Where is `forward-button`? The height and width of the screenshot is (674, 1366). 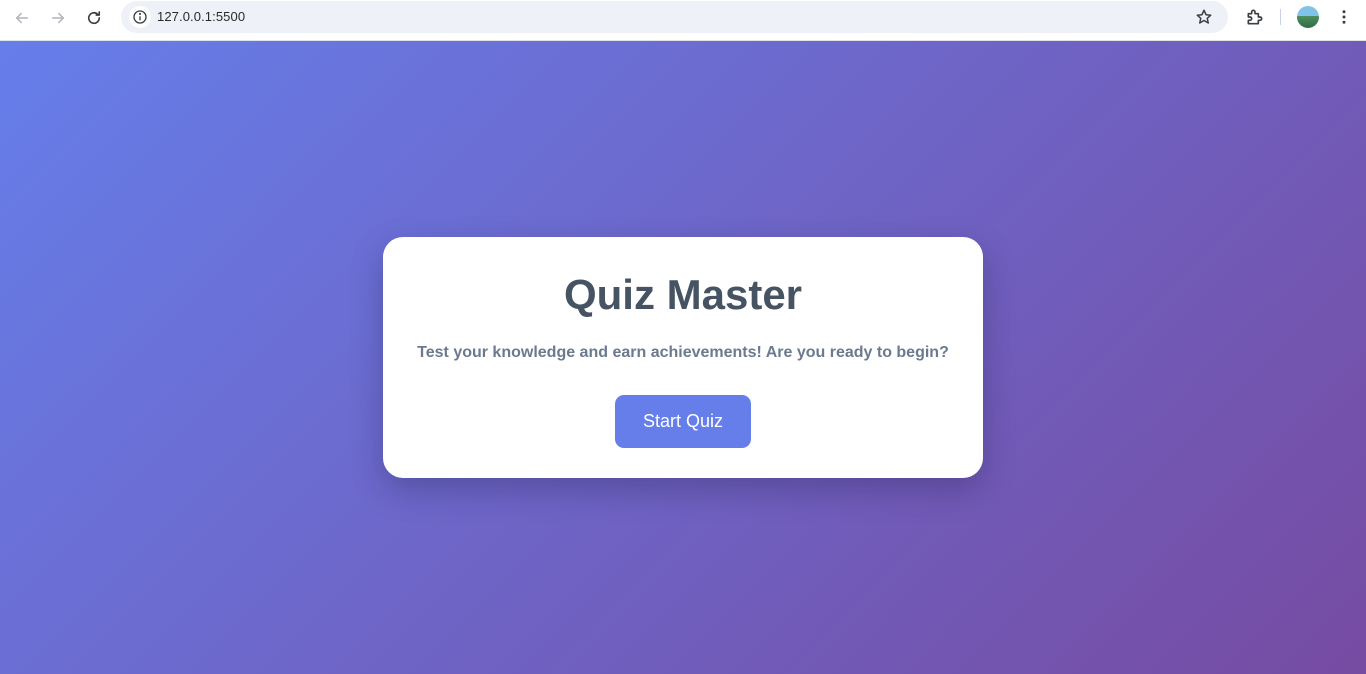
forward-button is located at coordinates (58, 18).